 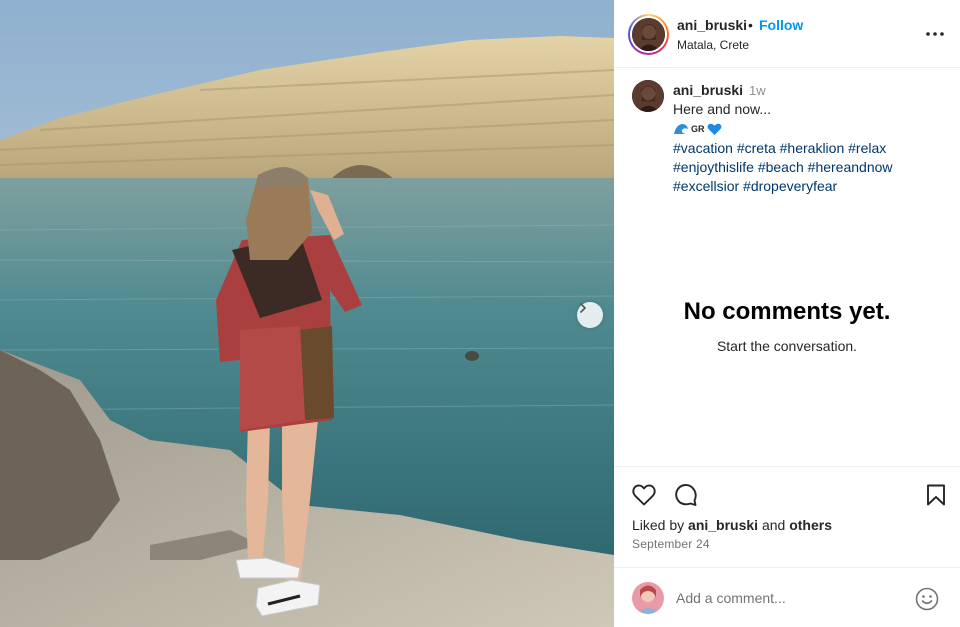 I want to click on next-photo-button, so click(x=590, y=315).